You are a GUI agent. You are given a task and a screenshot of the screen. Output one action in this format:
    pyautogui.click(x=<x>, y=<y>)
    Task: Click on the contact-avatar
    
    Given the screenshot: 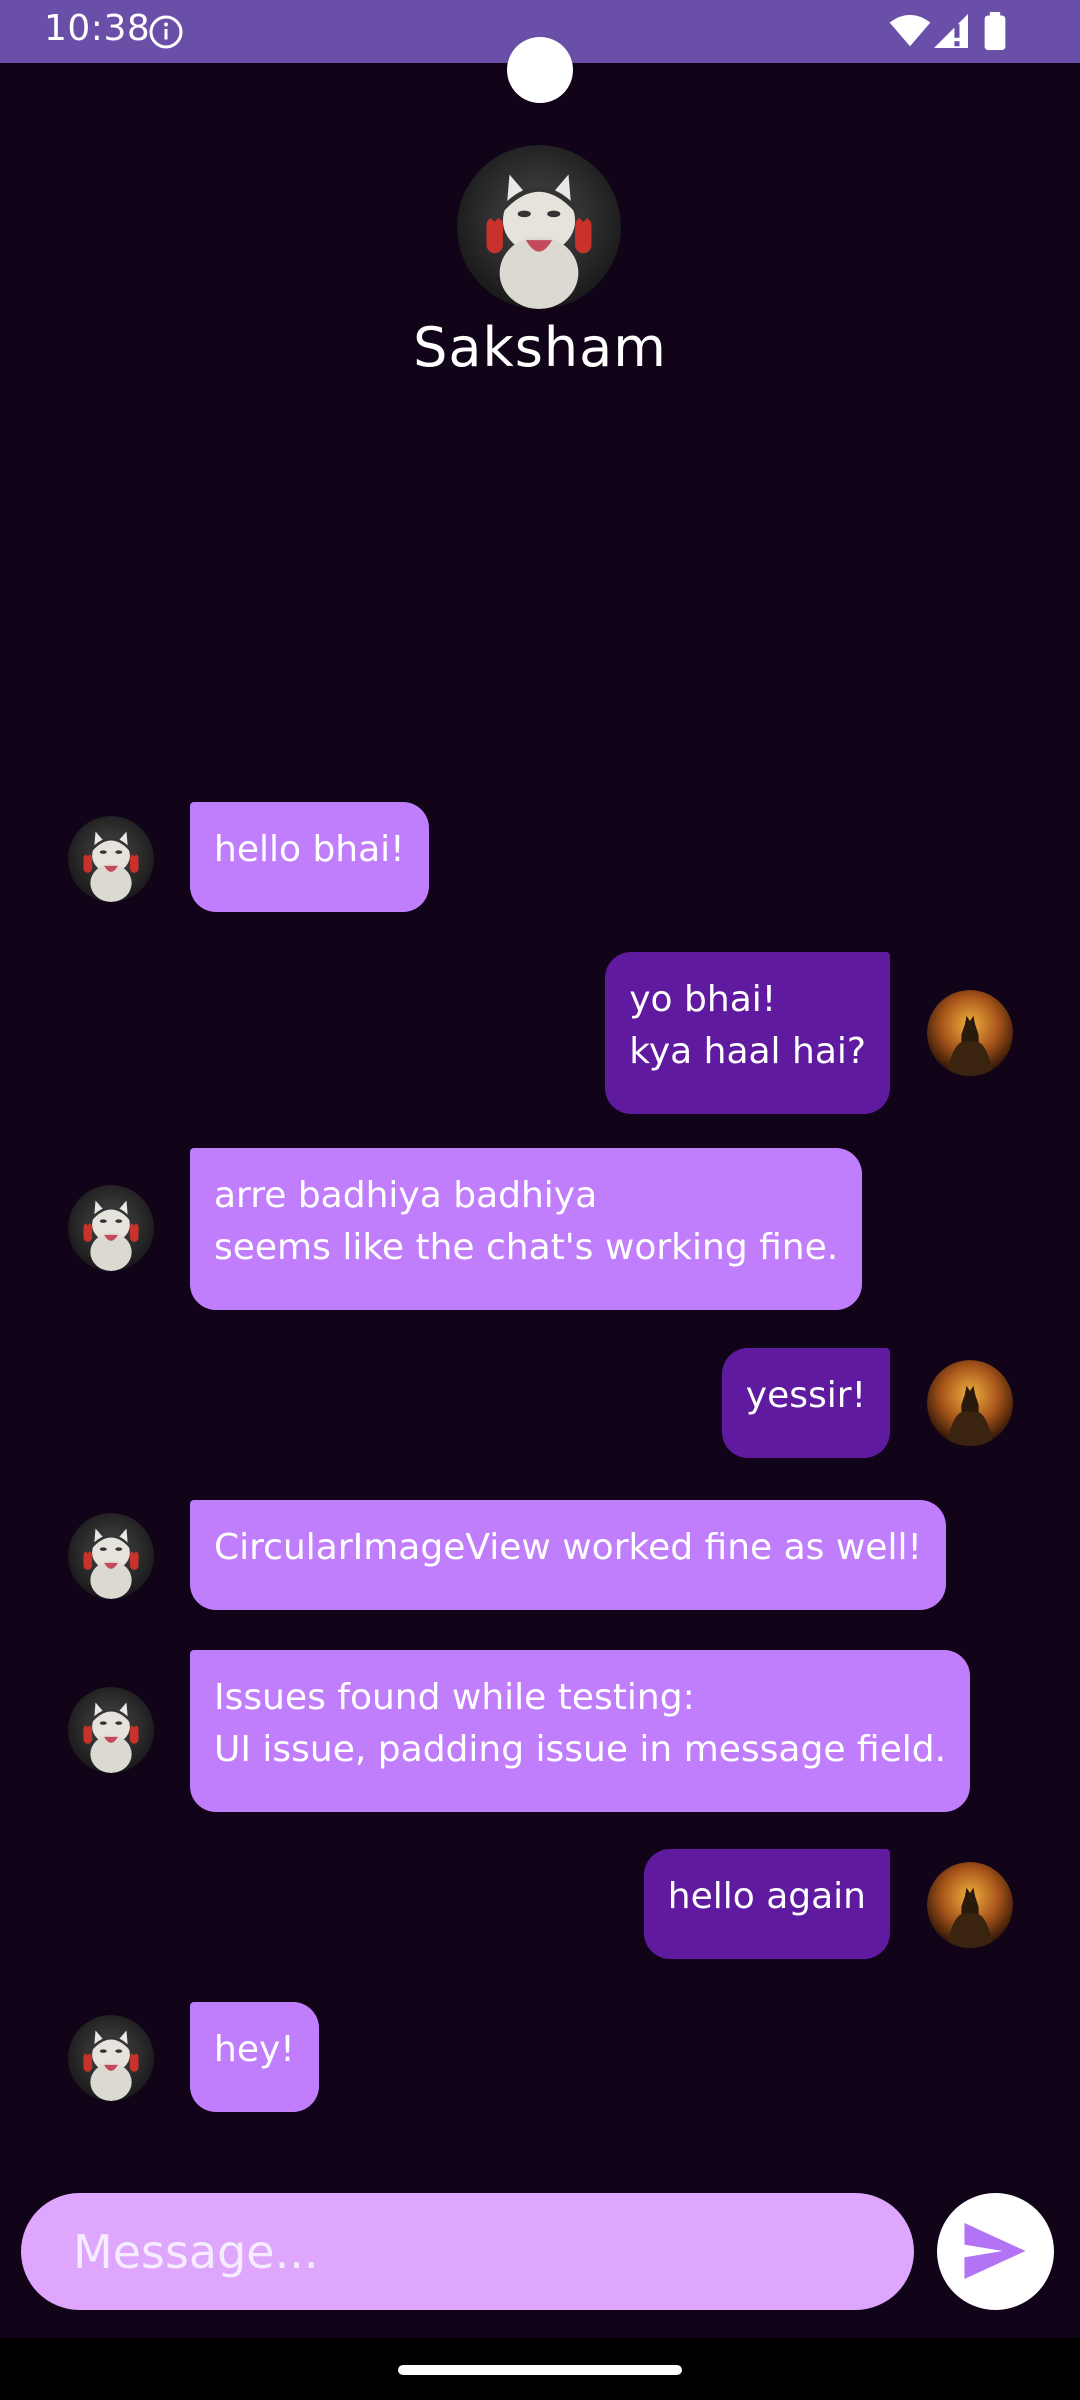 What is the action you would take?
    pyautogui.click(x=539, y=227)
    